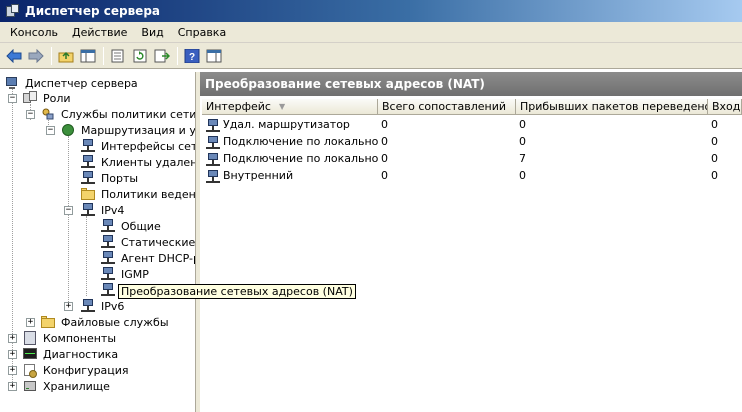 The width and height of the screenshot is (742, 412). Describe the element at coordinates (99, 32) in the screenshot. I see `menu-action: Действие` at that location.